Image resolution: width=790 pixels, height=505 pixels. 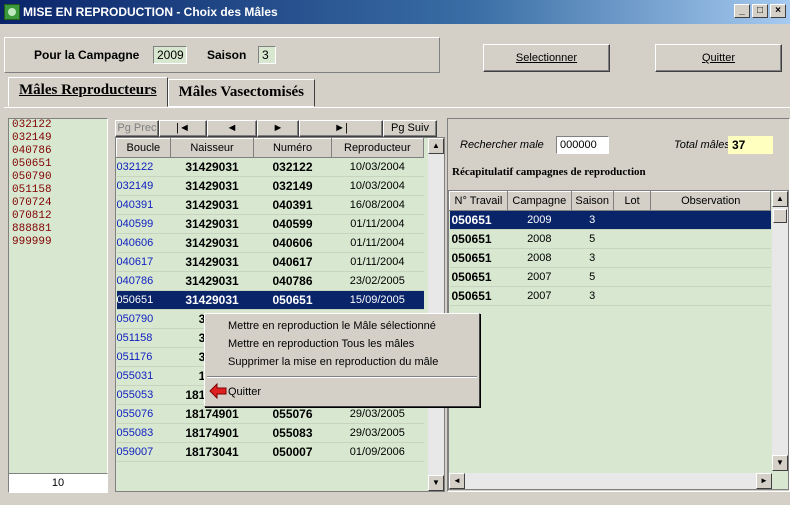 What do you see at coordinates (58, 216) in the screenshot?
I see `male-list-item: 070812` at bounding box center [58, 216].